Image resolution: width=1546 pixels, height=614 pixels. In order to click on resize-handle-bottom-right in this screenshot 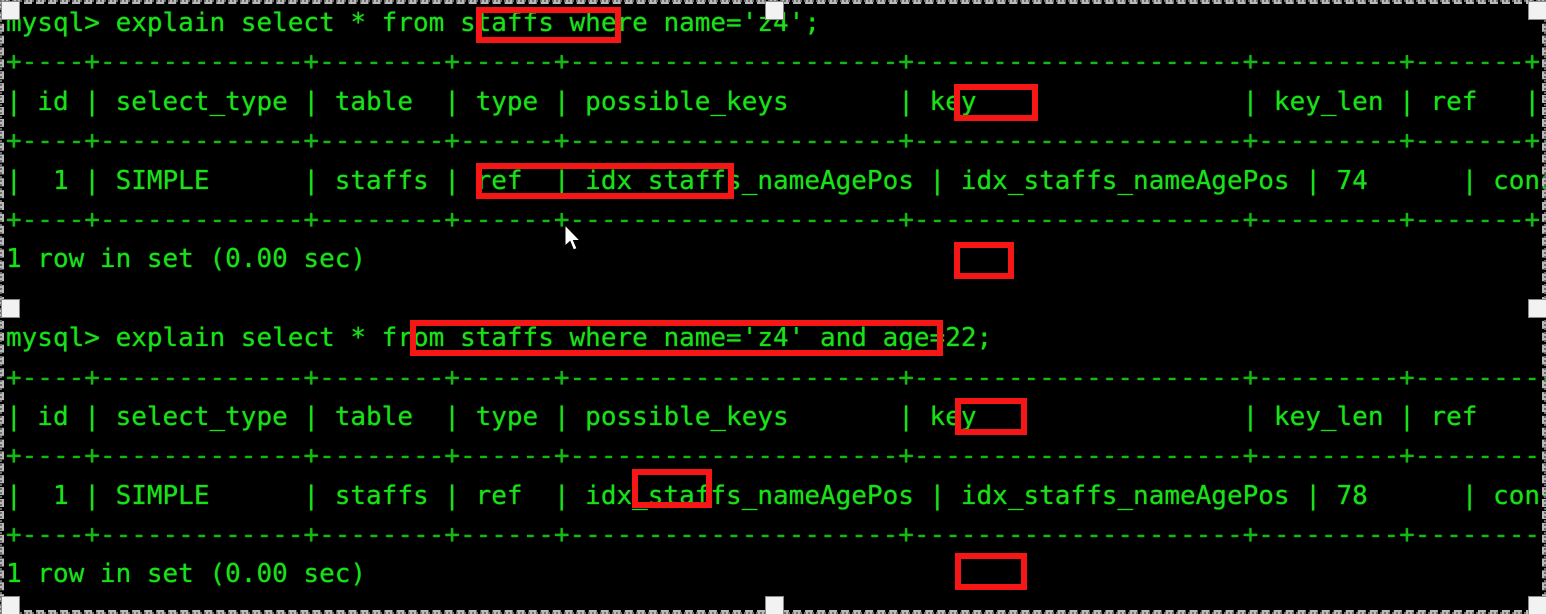, I will do `click(1537, 605)`.